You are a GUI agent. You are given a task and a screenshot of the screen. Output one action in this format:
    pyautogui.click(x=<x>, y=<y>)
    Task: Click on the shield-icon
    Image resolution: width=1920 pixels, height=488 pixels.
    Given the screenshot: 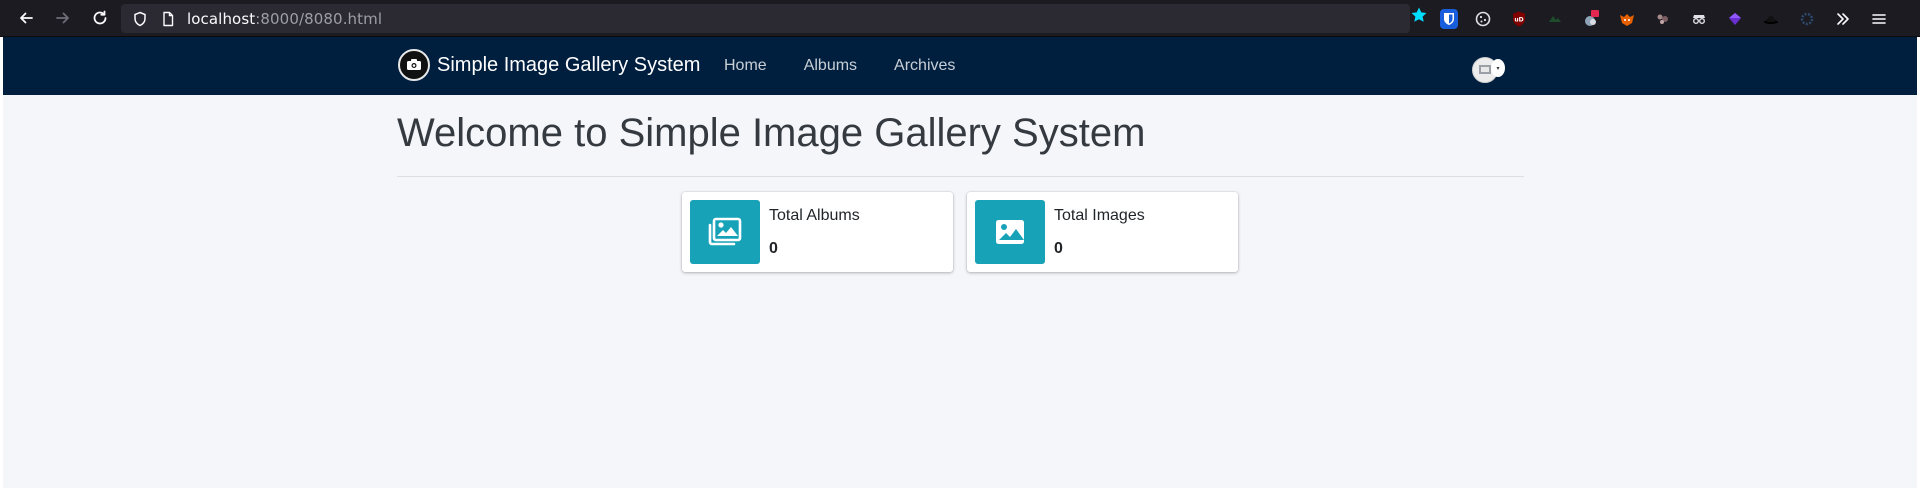 What is the action you would take?
    pyautogui.click(x=140, y=19)
    